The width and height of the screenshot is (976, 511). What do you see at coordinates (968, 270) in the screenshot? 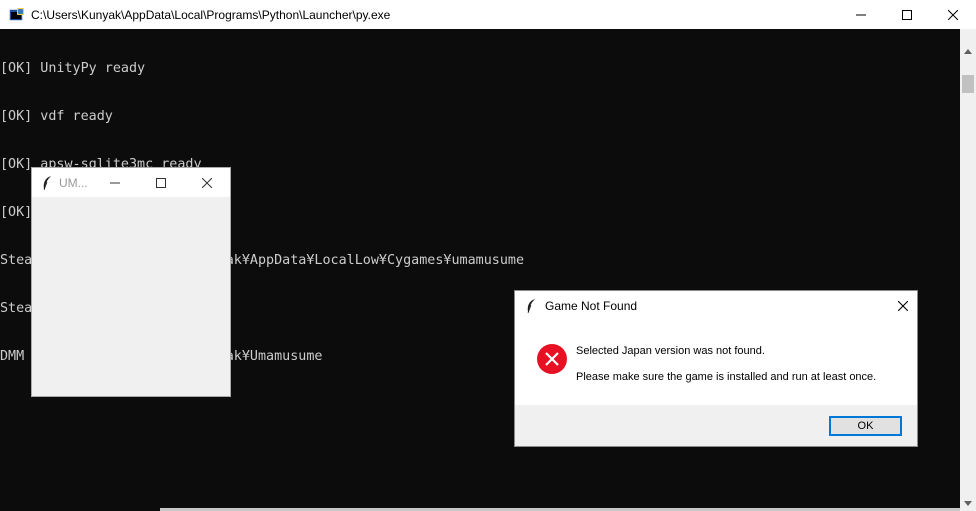
I see `vertical-scrollbar` at bounding box center [968, 270].